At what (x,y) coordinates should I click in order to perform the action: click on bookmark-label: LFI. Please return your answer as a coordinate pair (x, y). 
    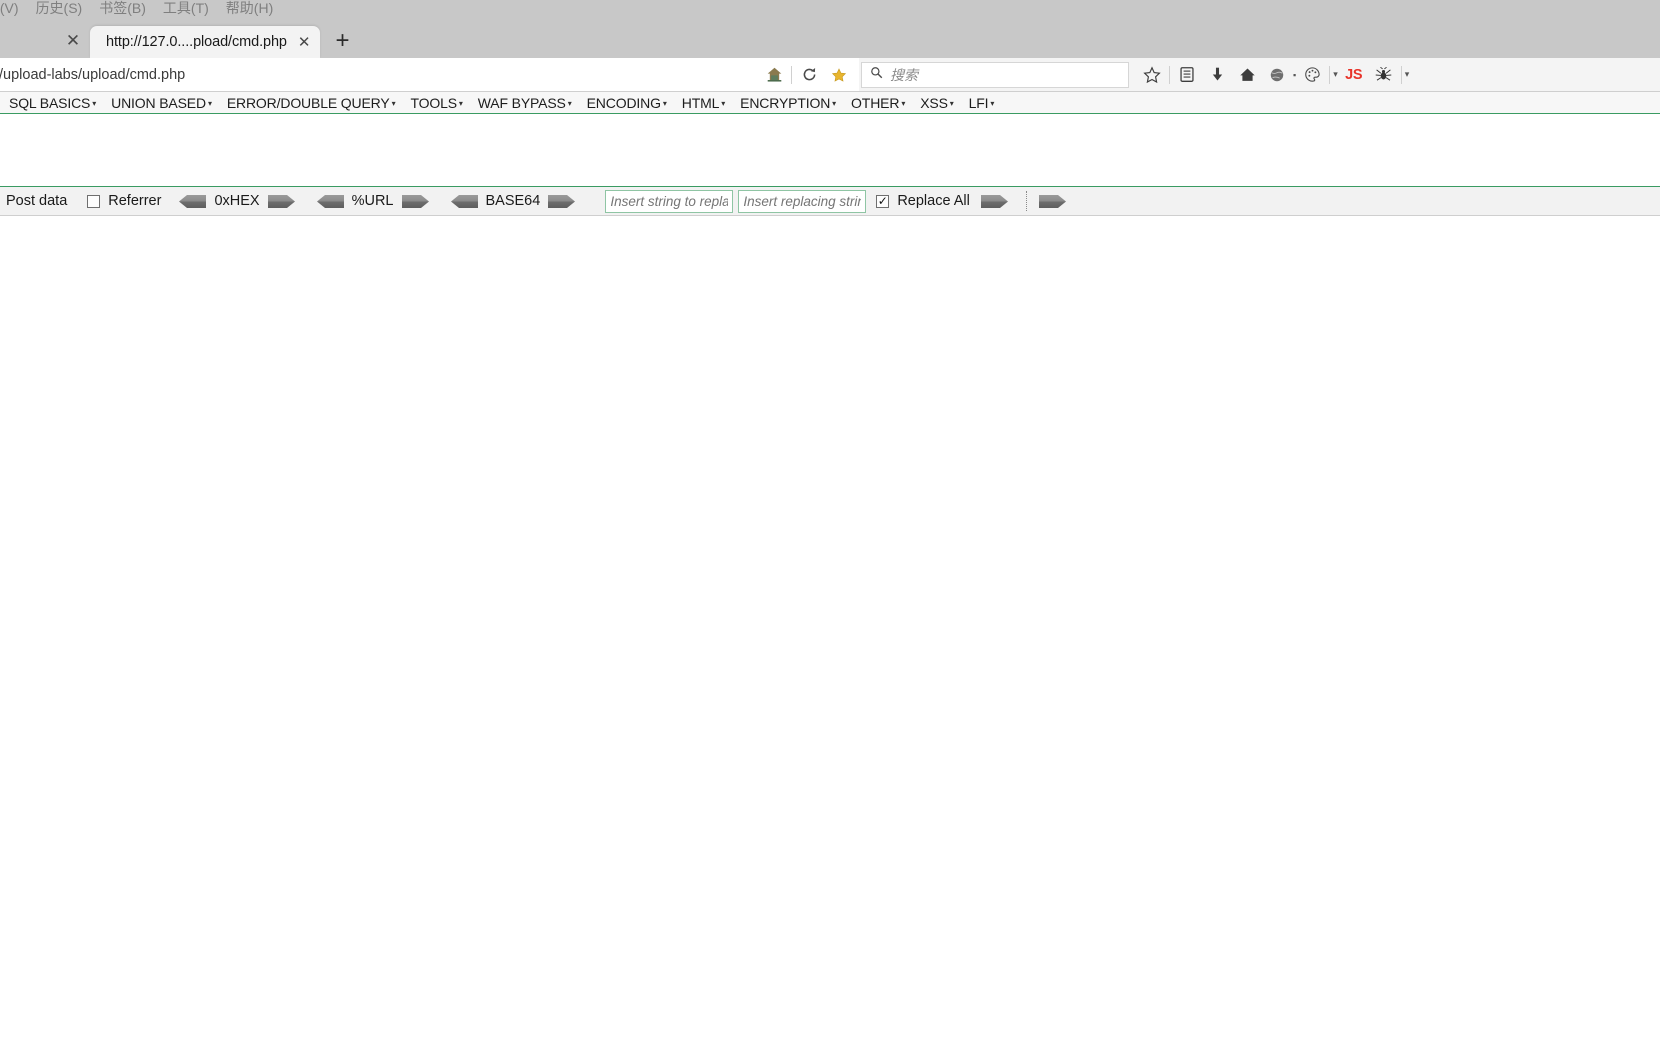
    Looking at the image, I should click on (978, 102).